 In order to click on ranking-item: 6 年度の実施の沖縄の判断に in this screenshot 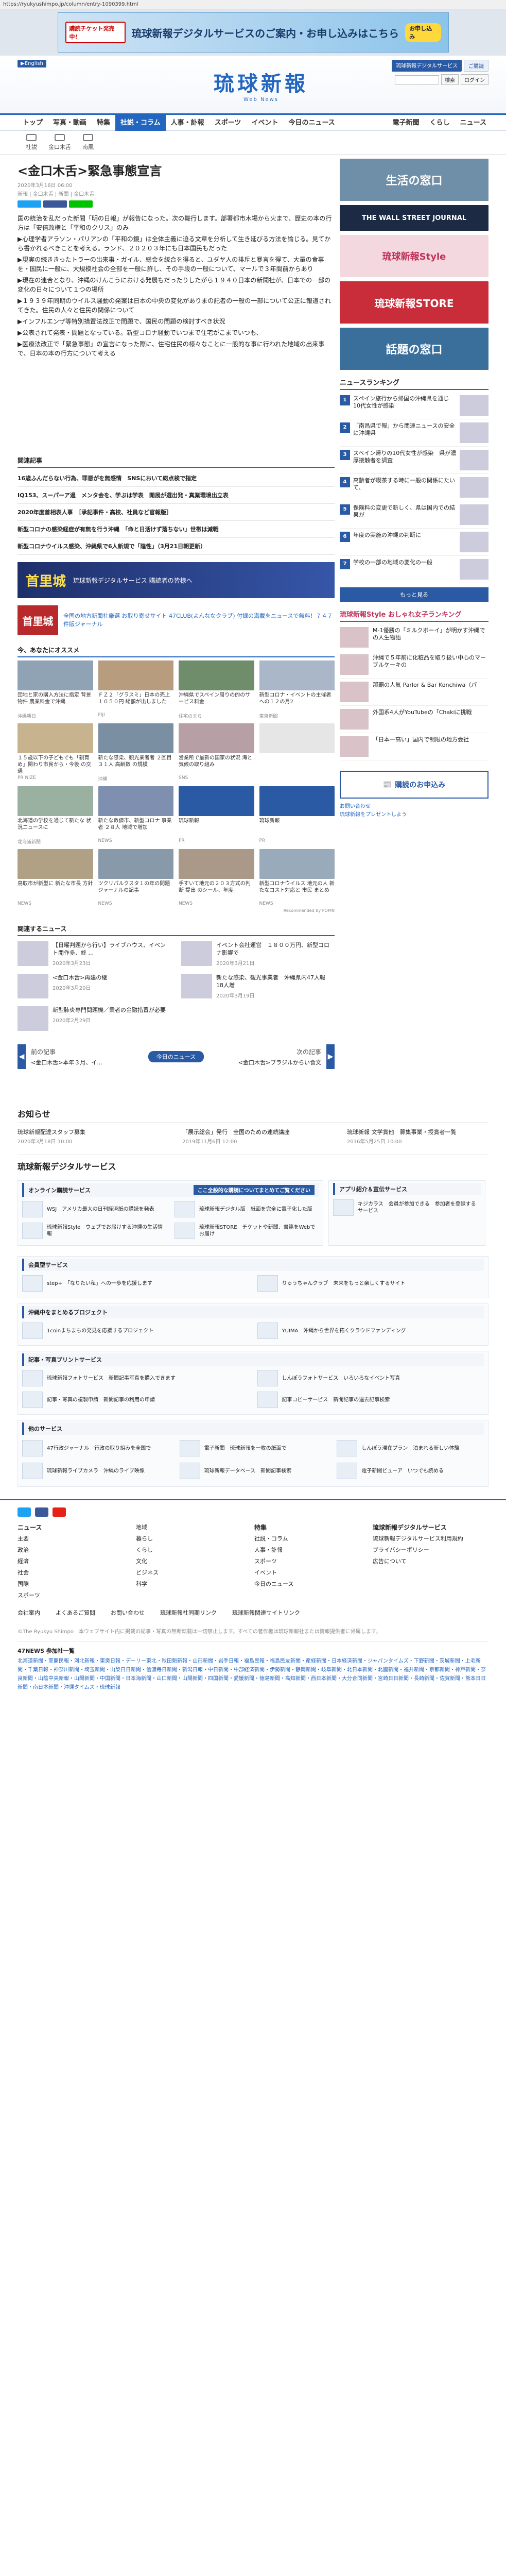, I will do `click(414, 543)`.